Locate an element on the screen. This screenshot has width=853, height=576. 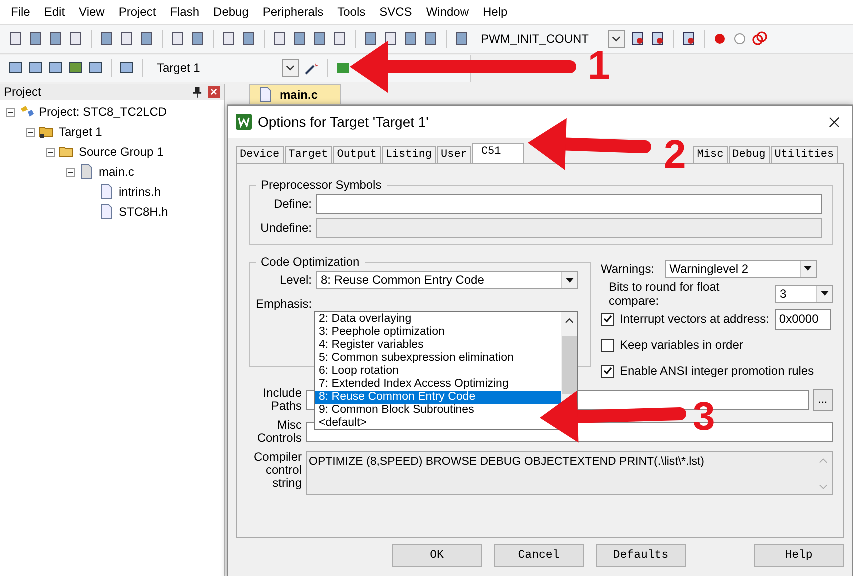
field-label: Define: is located at coordinates (292, 204).